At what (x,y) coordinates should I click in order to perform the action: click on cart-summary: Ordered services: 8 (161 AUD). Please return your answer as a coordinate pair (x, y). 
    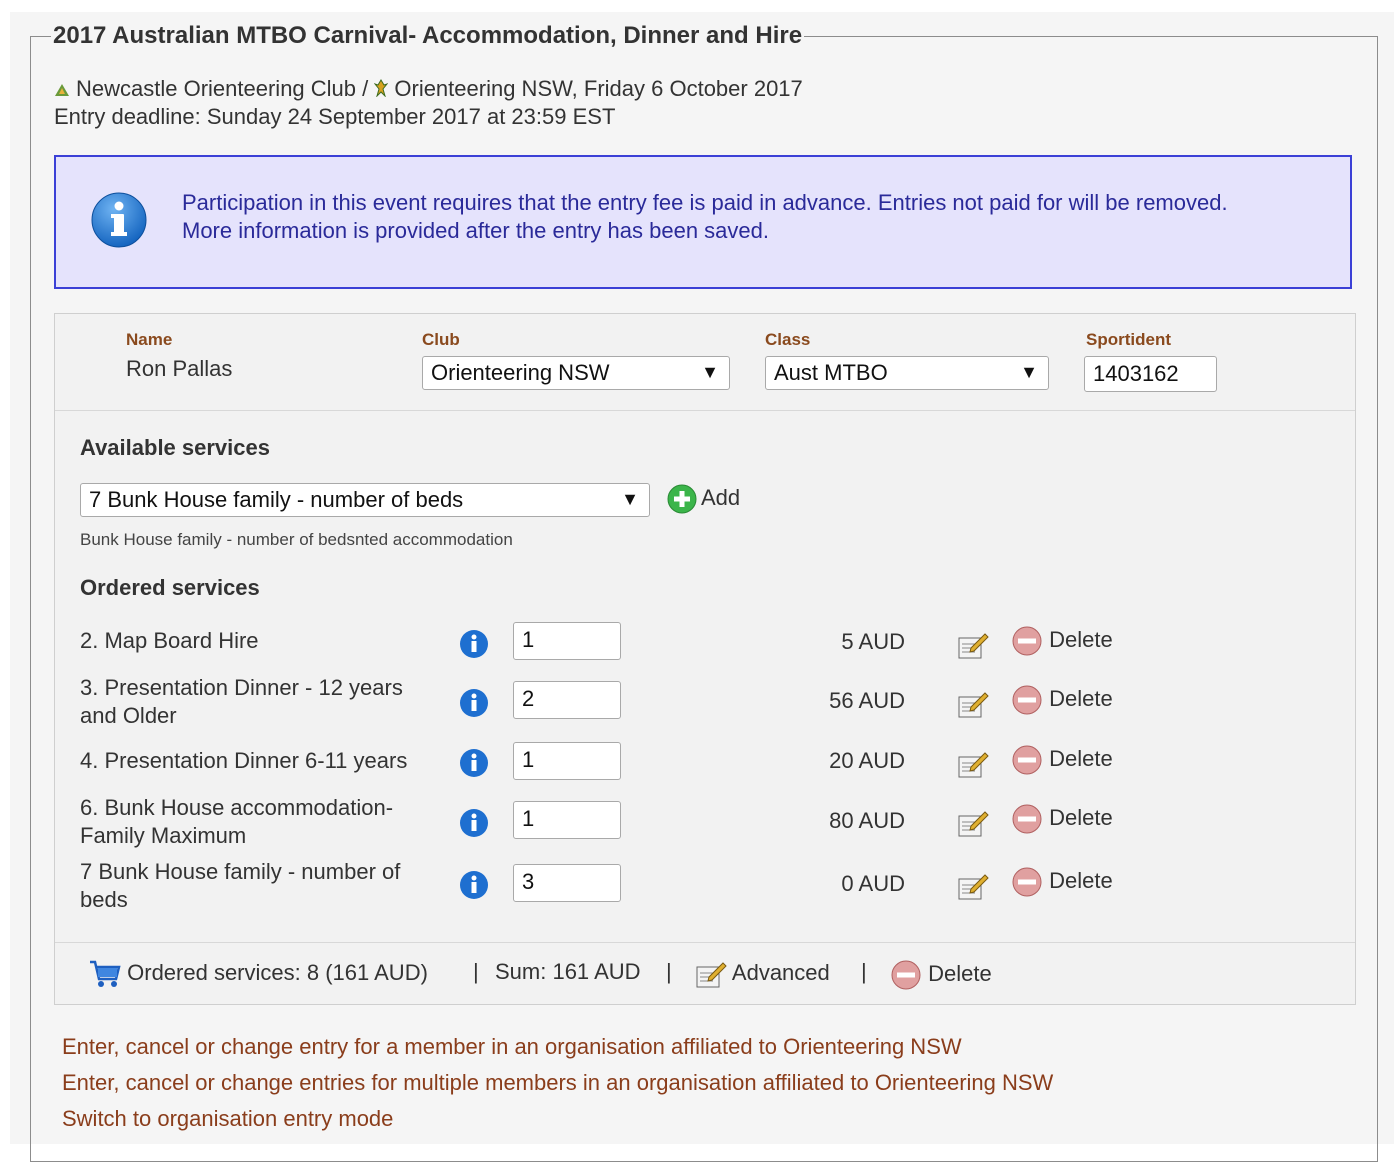
    Looking at the image, I should click on (258, 974).